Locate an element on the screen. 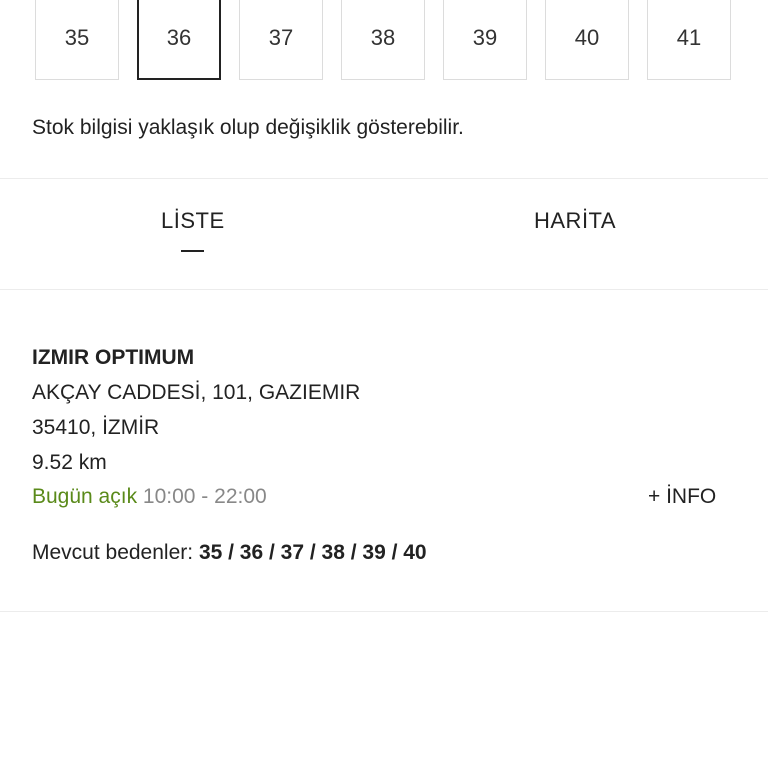  store-name: IZMIR OPTIMUM is located at coordinates (113, 357).